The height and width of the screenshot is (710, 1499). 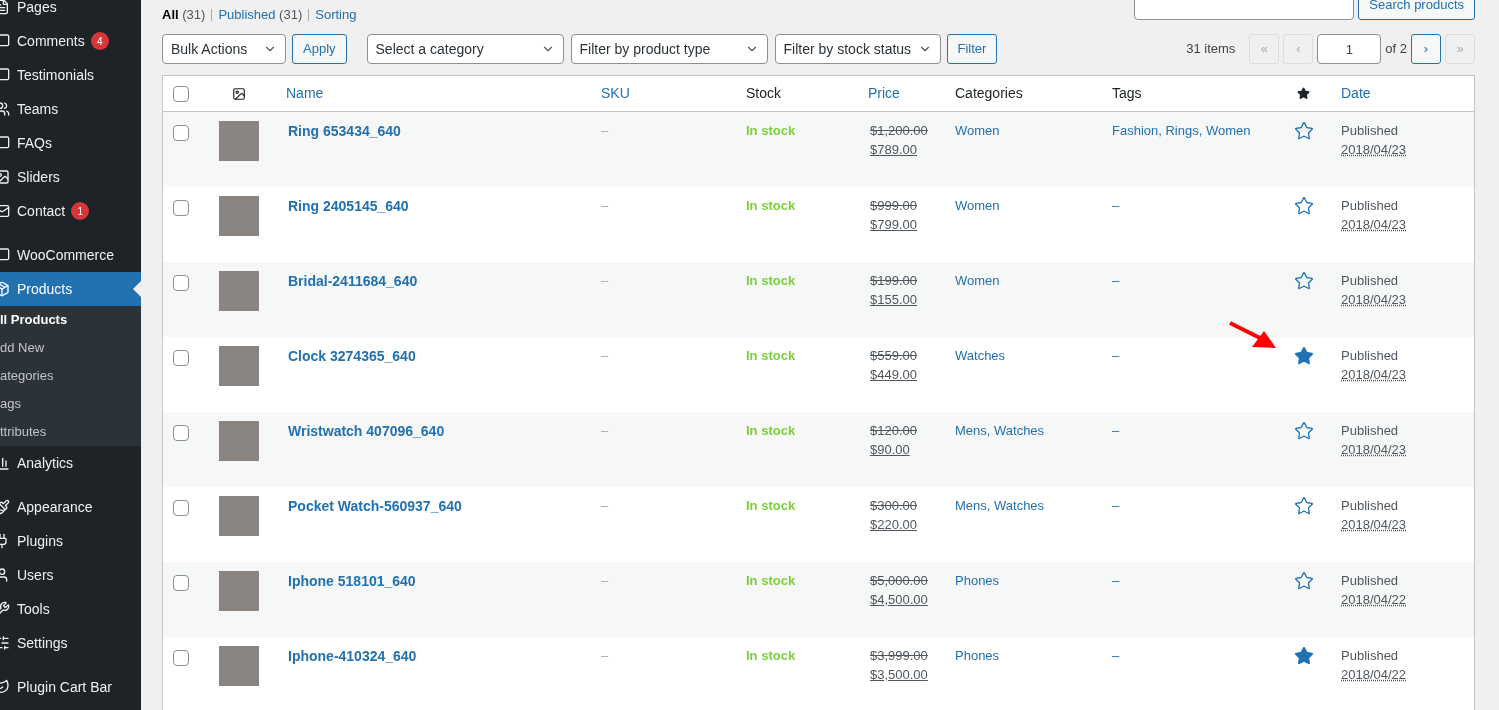 I want to click on next-page-button: ›, so click(x=1426, y=49).